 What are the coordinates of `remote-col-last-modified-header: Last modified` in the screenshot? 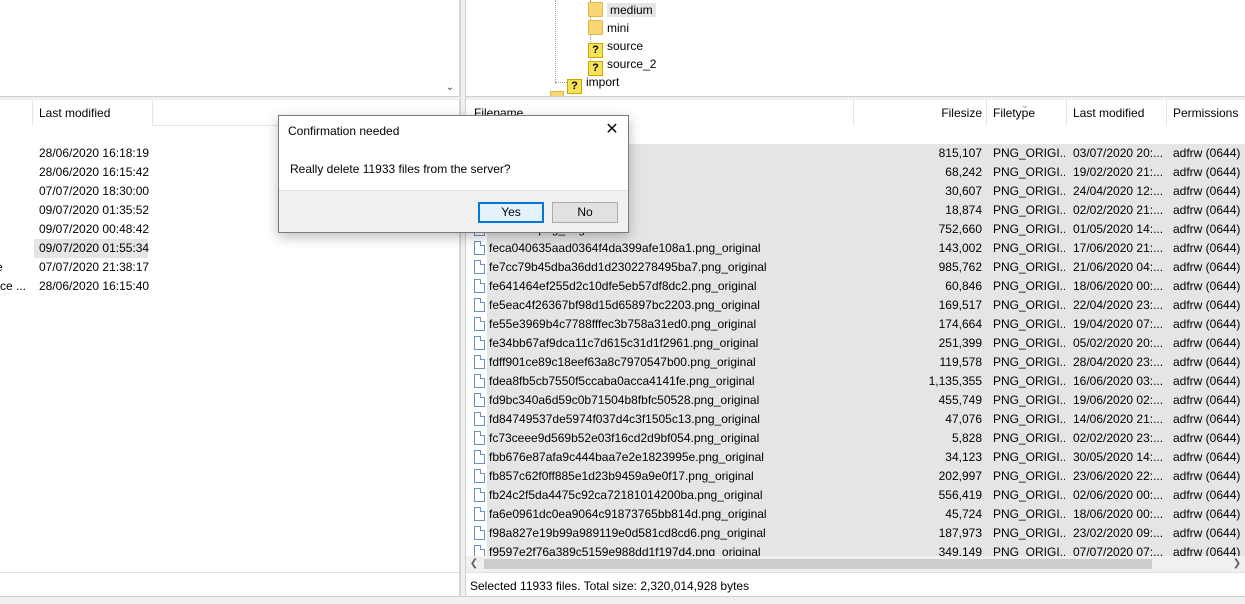 It's located at (1117, 113).